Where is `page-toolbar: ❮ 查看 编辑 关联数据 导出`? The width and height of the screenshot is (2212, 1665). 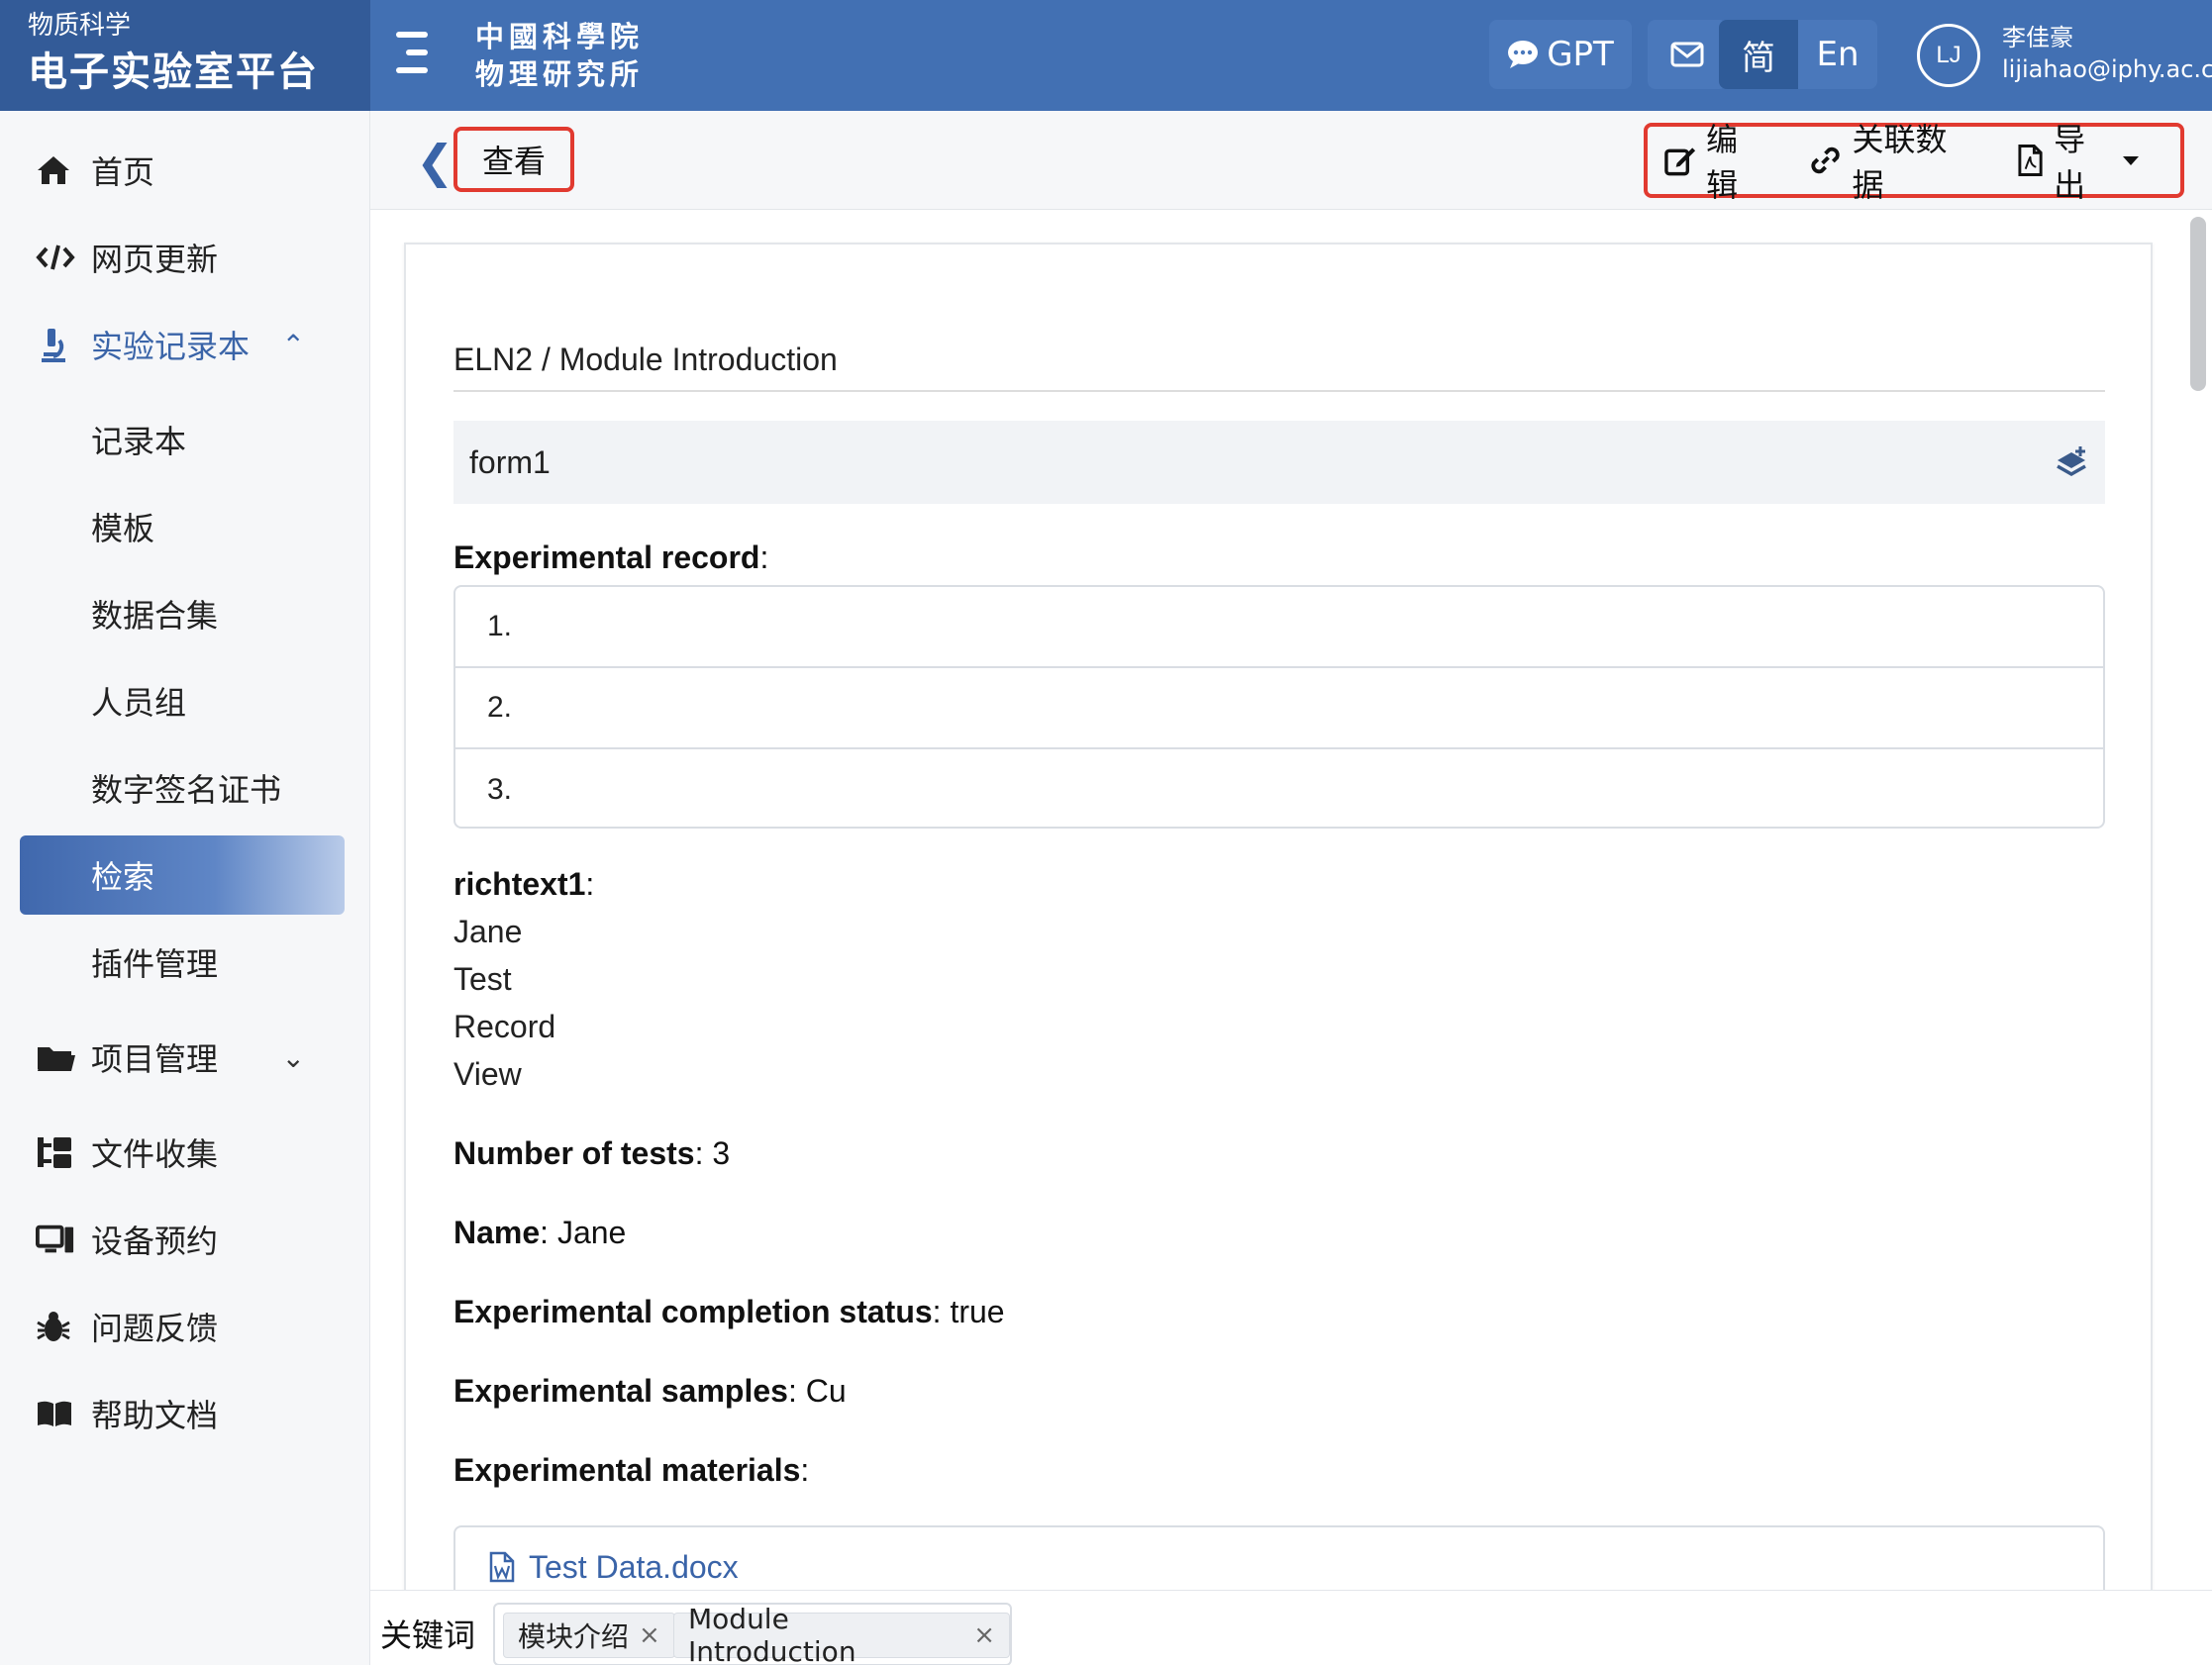
page-toolbar: ❮ 查看 编辑 关联数据 导出 is located at coordinates (1291, 160).